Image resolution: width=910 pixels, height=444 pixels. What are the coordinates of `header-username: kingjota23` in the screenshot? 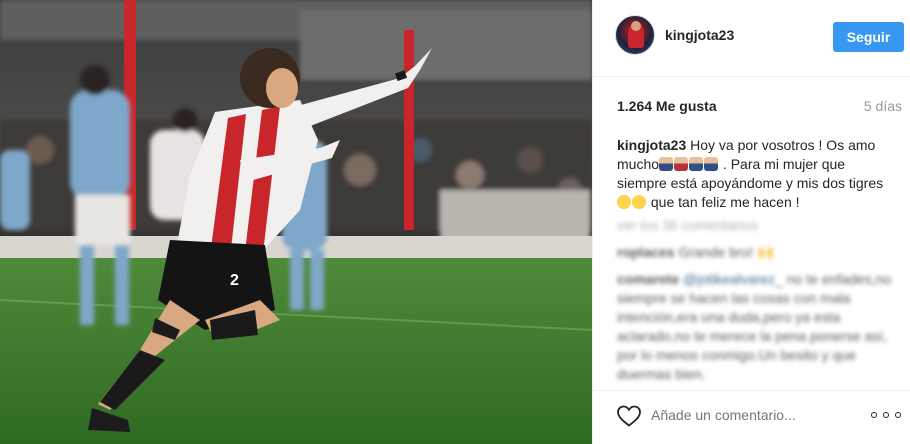 It's located at (699, 35).